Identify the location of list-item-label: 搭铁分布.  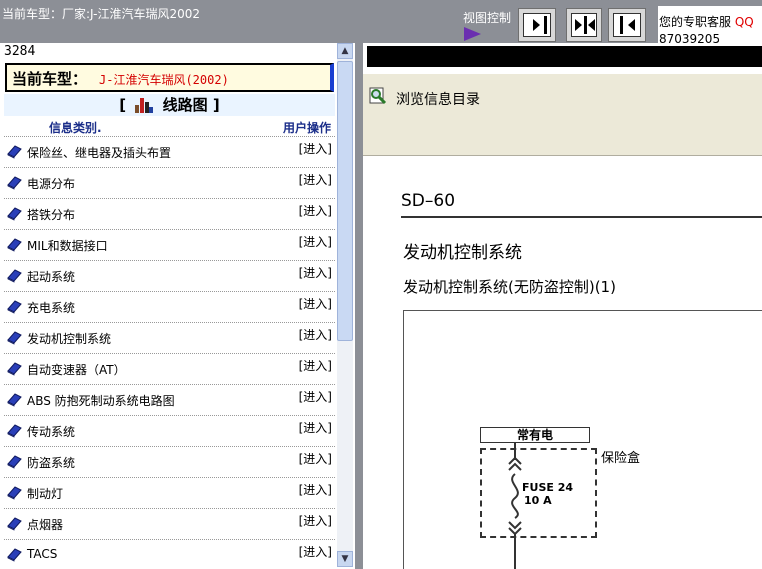
(51, 214).